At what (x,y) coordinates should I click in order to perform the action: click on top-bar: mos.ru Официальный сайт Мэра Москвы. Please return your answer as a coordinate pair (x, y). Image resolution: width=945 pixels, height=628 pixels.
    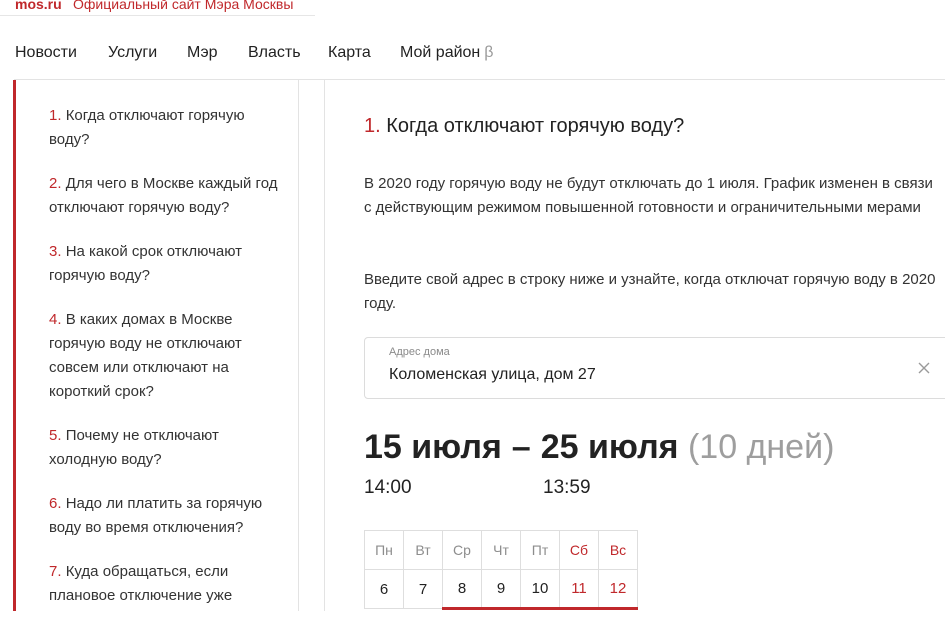
    Looking at the image, I should click on (472, 8).